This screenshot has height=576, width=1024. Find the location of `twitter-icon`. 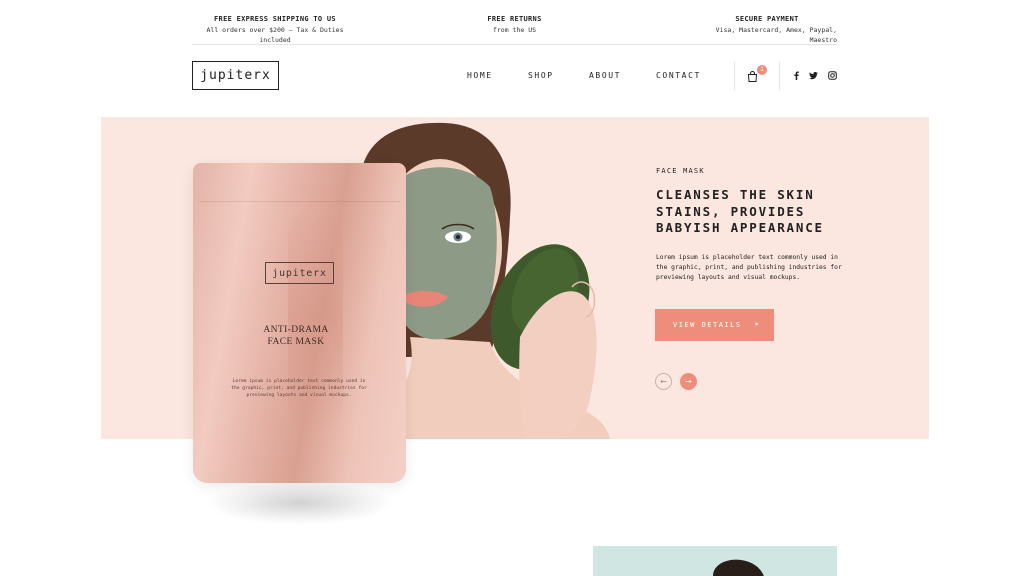

twitter-icon is located at coordinates (813, 75).